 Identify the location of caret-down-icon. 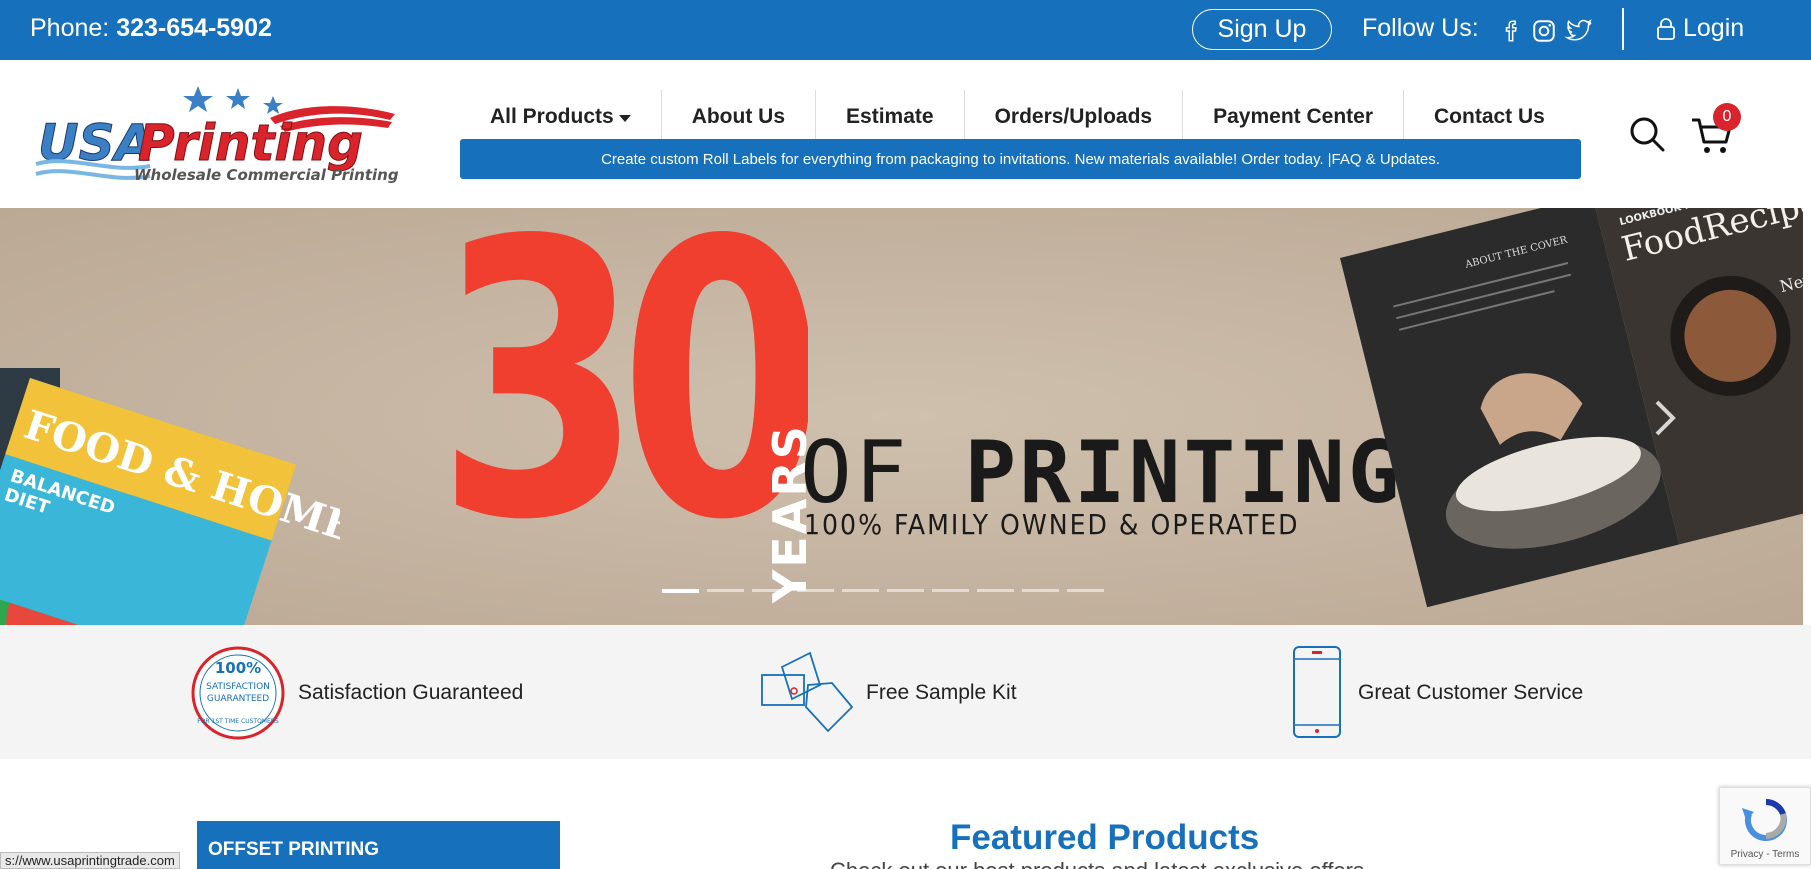
(624, 118).